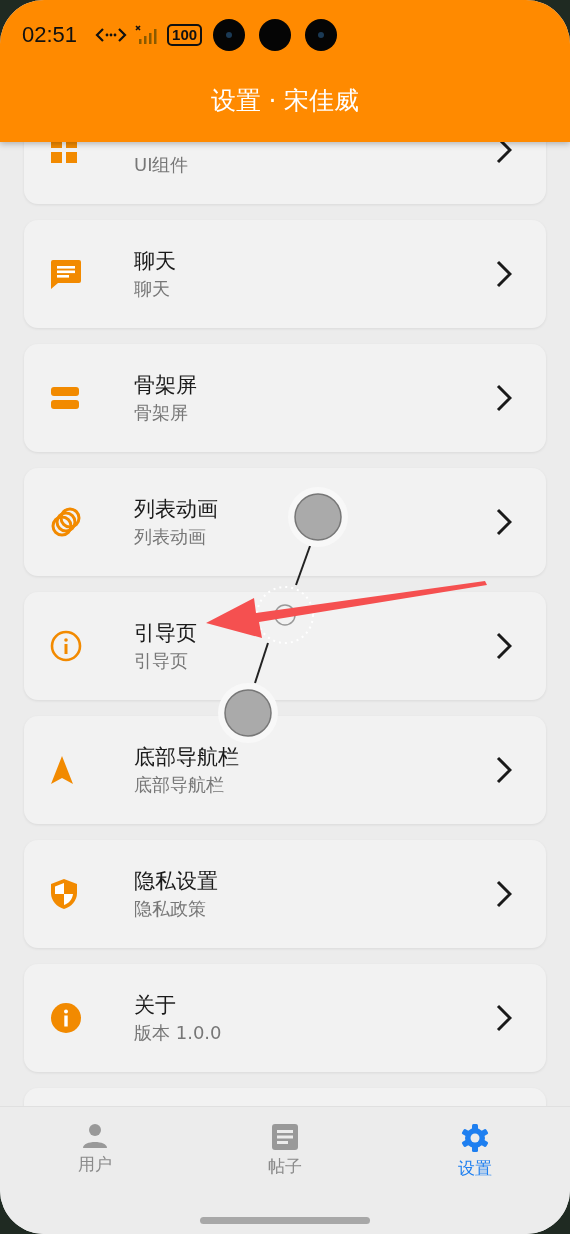  Describe the element at coordinates (285, 522) in the screenshot. I see `settings-item: 列表动画 列表动画` at that location.